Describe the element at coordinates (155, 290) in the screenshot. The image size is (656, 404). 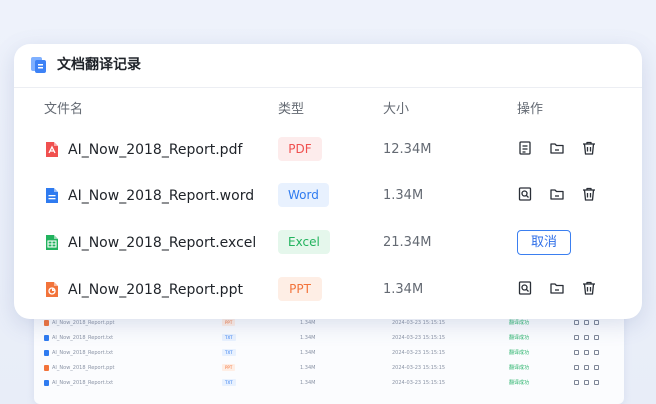
I see `file-name: AI_Now_2018_Report.ppt` at that location.